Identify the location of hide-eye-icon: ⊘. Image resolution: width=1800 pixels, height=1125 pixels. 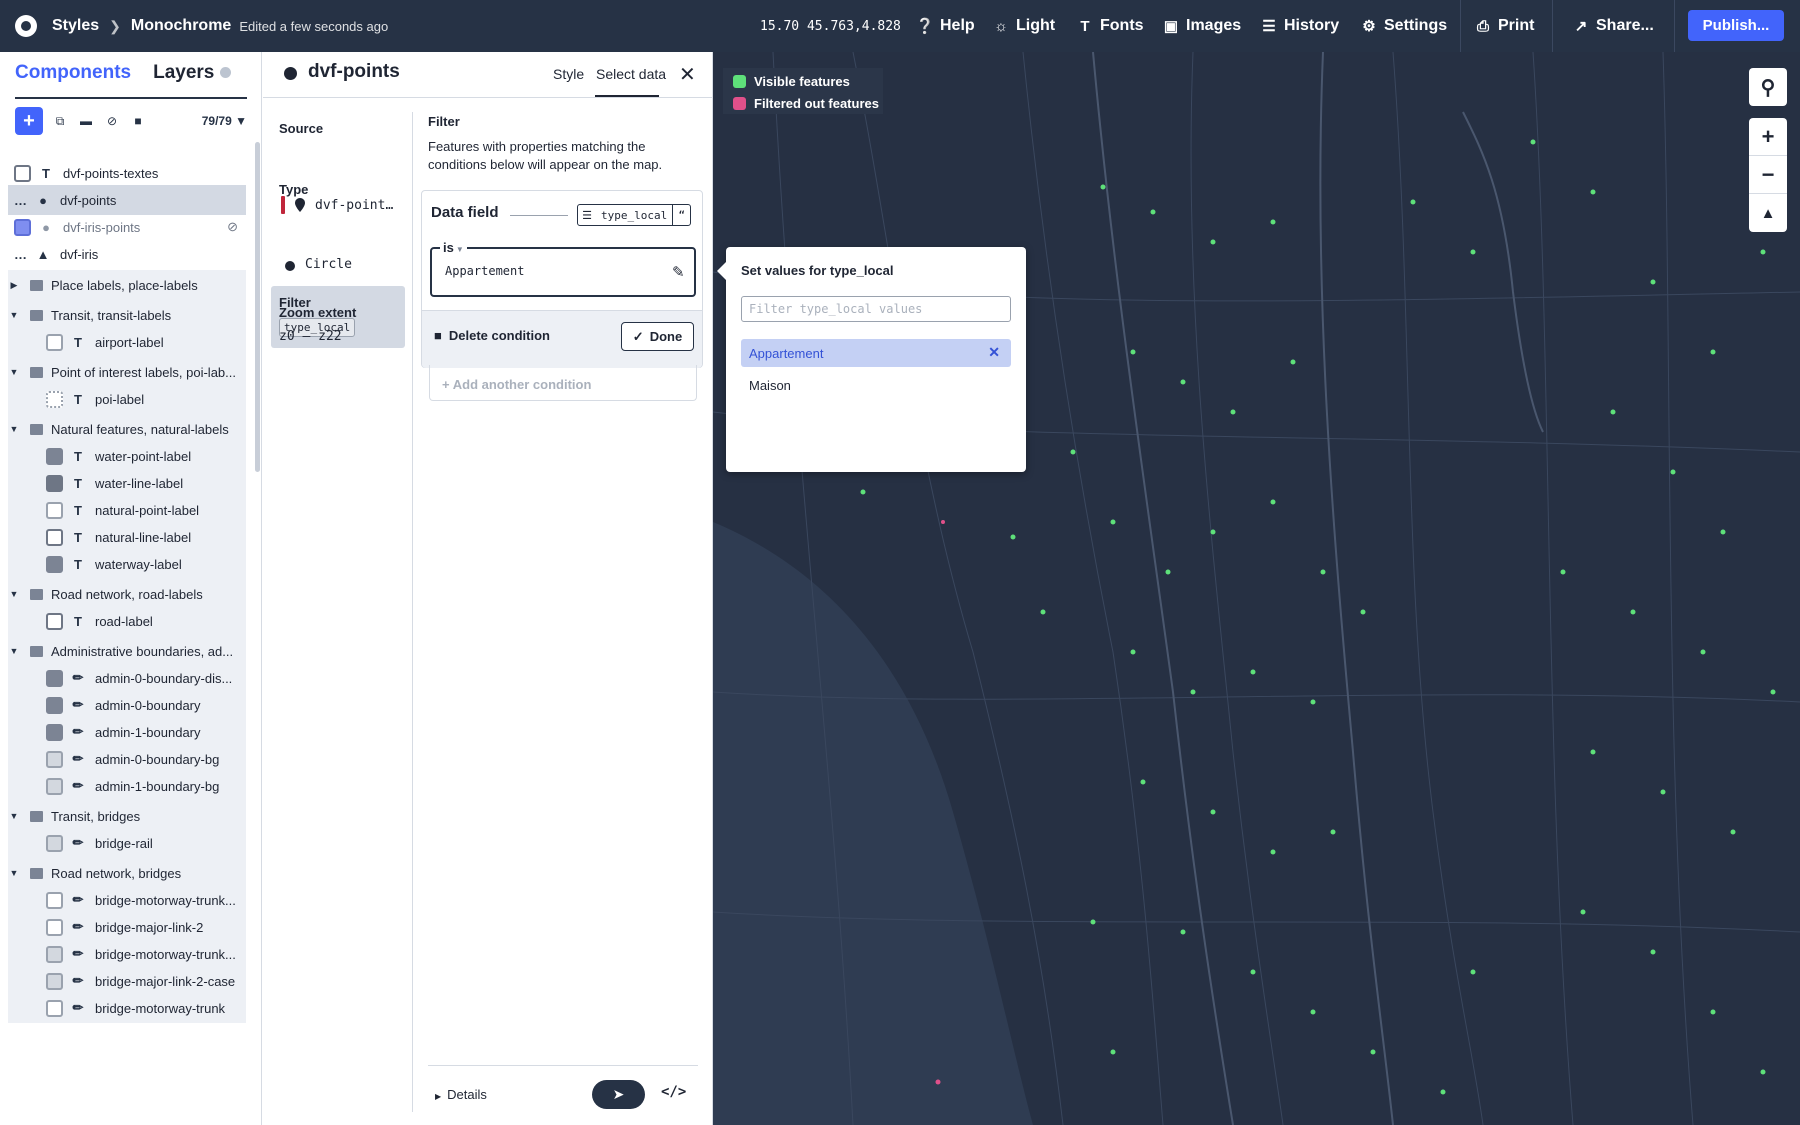
(112, 121).